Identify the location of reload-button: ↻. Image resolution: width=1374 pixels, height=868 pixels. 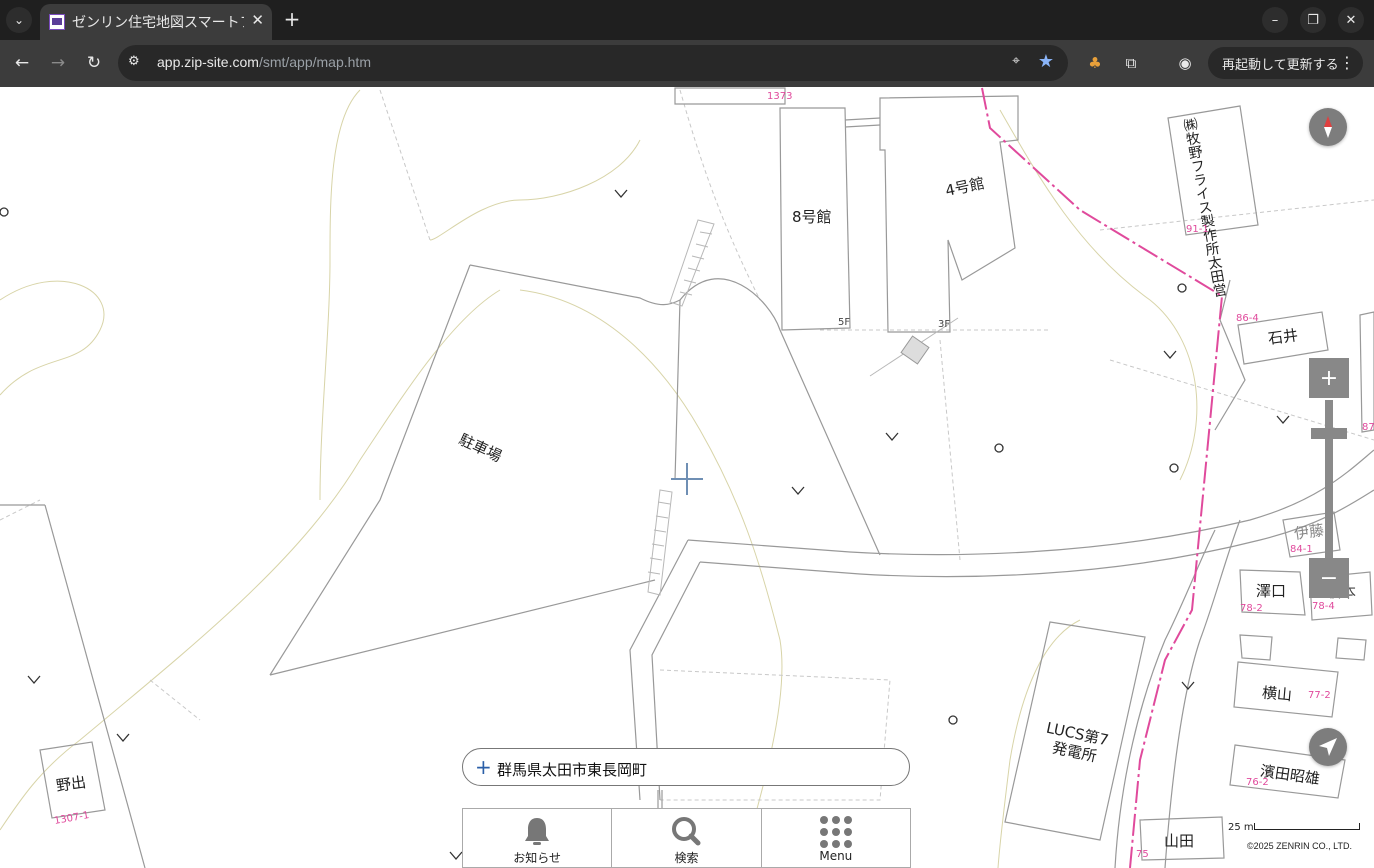
(94, 63).